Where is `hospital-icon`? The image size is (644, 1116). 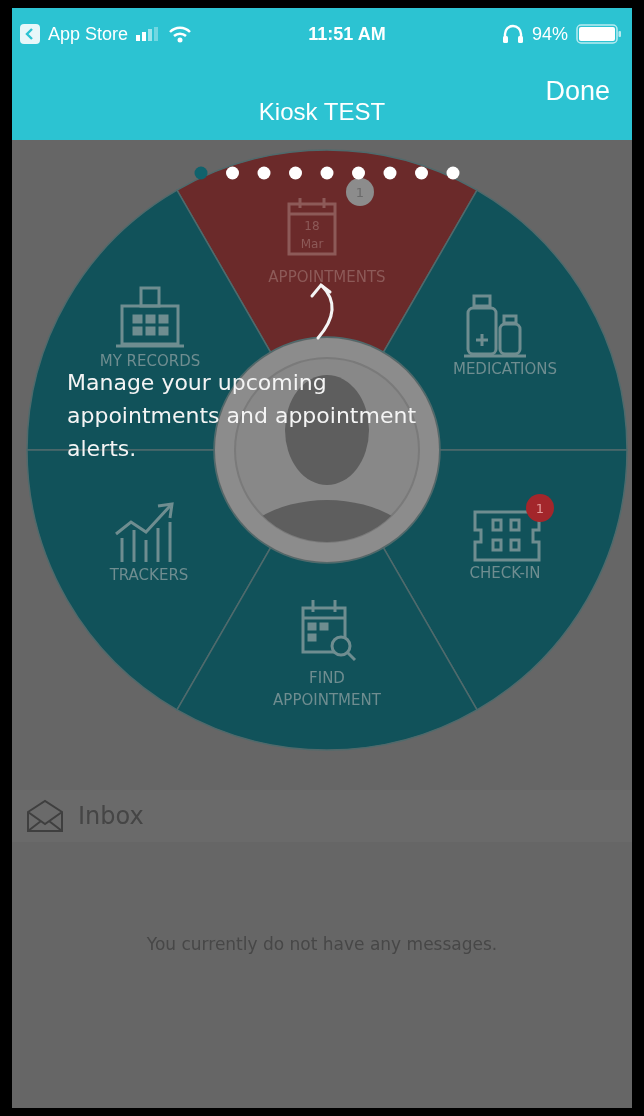 hospital-icon is located at coordinates (150, 317).